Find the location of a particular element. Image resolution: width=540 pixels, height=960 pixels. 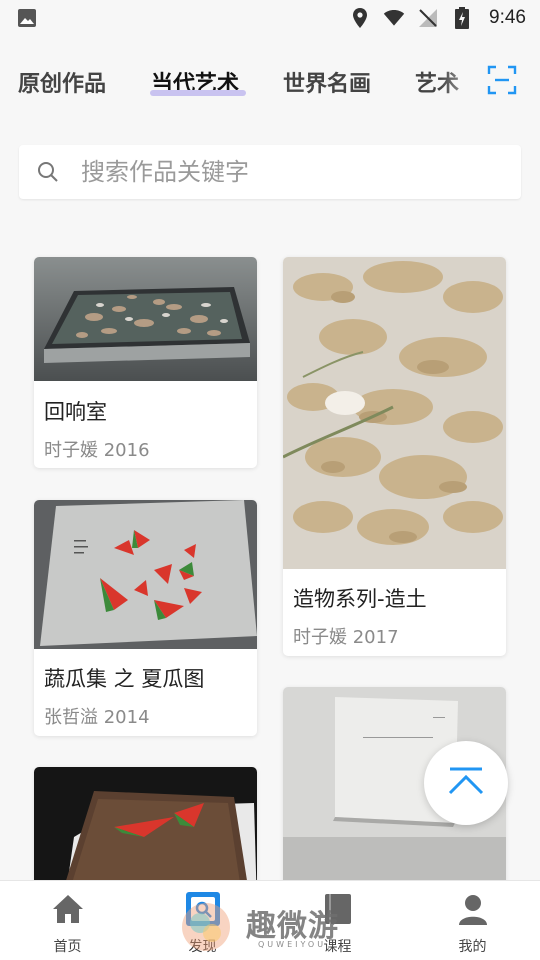

search-icon is located at coordinates (48, 172).